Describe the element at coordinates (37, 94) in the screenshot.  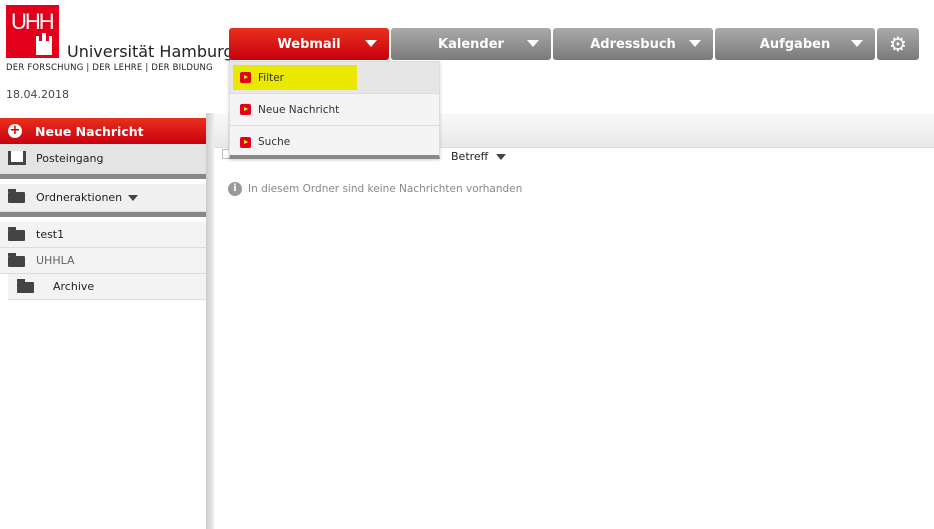
I see `current-date: 18.04.2018` at that location.